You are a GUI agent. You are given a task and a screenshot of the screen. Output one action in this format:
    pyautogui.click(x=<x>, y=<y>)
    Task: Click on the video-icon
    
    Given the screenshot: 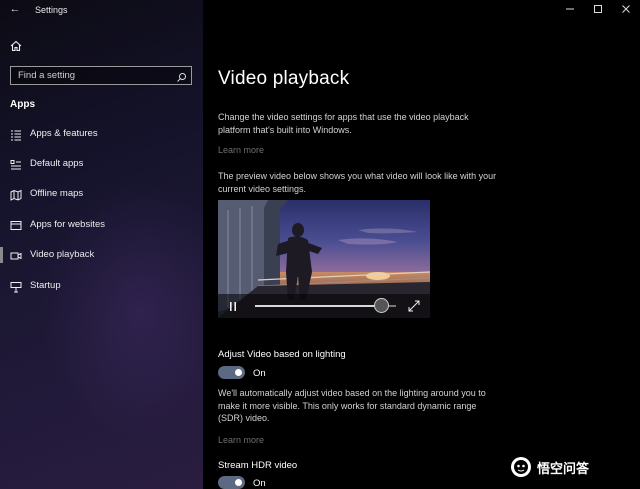 What is the action you would take?
    pyautogui.click(x=16, y=255)
    